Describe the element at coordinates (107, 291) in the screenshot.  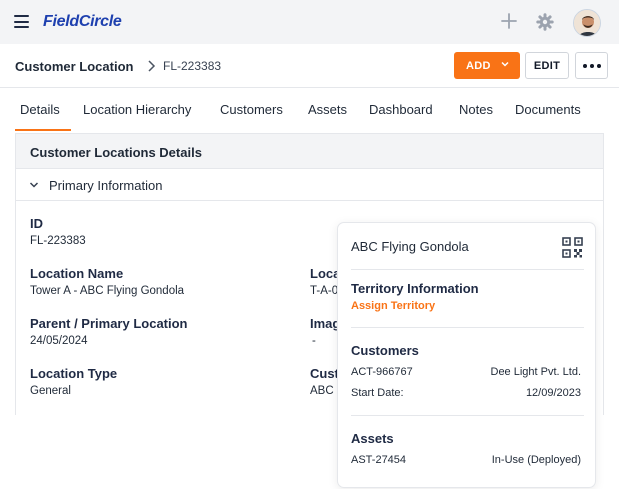
I see `field-value-location-name: Tower A - ABC Flying Gondola` at that location.